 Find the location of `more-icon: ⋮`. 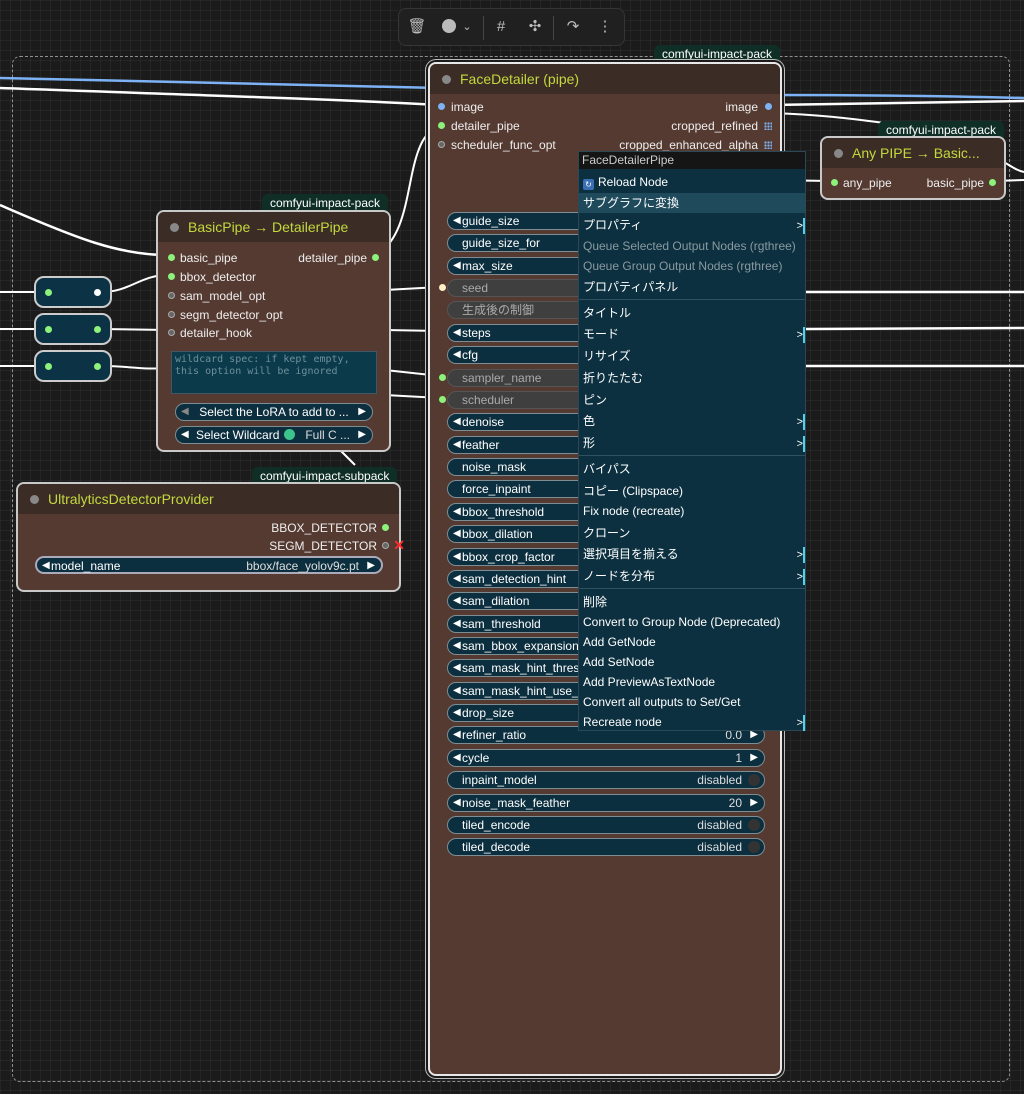

more-icon: ⋮ is located at coordinates (605, 27).